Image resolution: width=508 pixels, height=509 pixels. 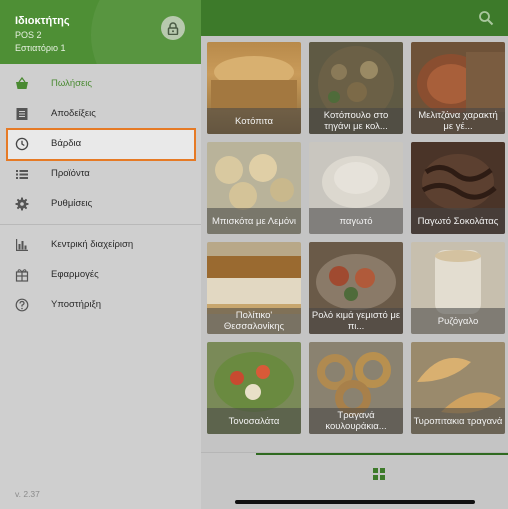 I want to click on product-tile: Τυροπιτακια τραγανά, so click(x=458, y=388).